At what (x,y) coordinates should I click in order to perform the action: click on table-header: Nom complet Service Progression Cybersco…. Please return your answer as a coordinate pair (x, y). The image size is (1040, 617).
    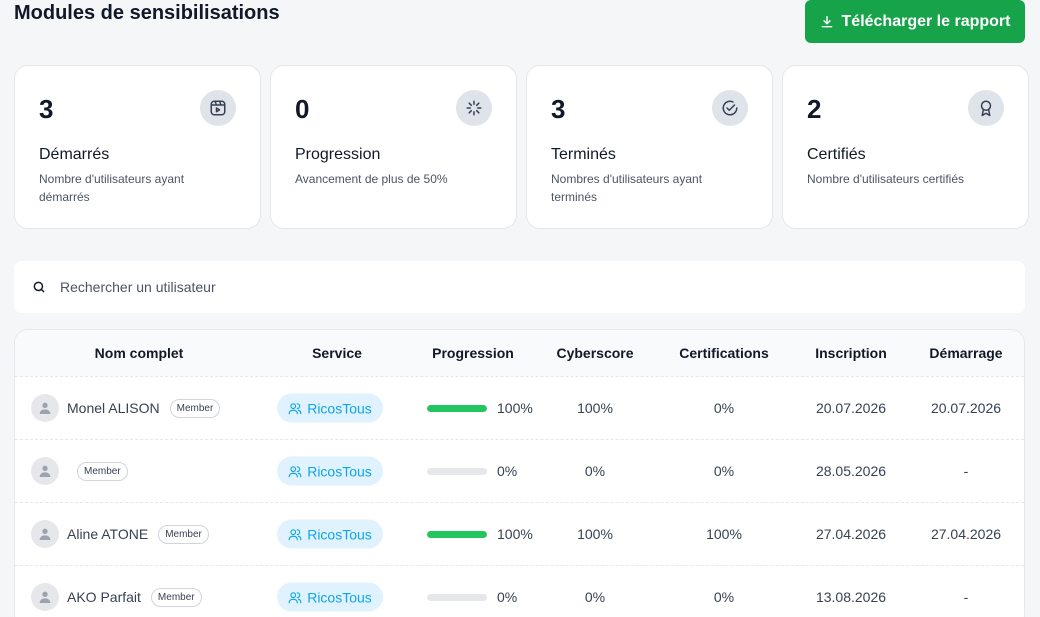
    Looking at the image, I should click on (519, 353).